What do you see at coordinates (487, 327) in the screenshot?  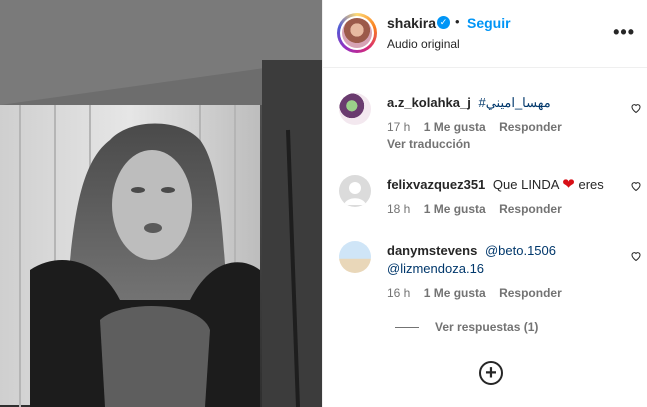 I see `view-replies-label: Ver respuestas (1)` at bounding box center [487, 327].